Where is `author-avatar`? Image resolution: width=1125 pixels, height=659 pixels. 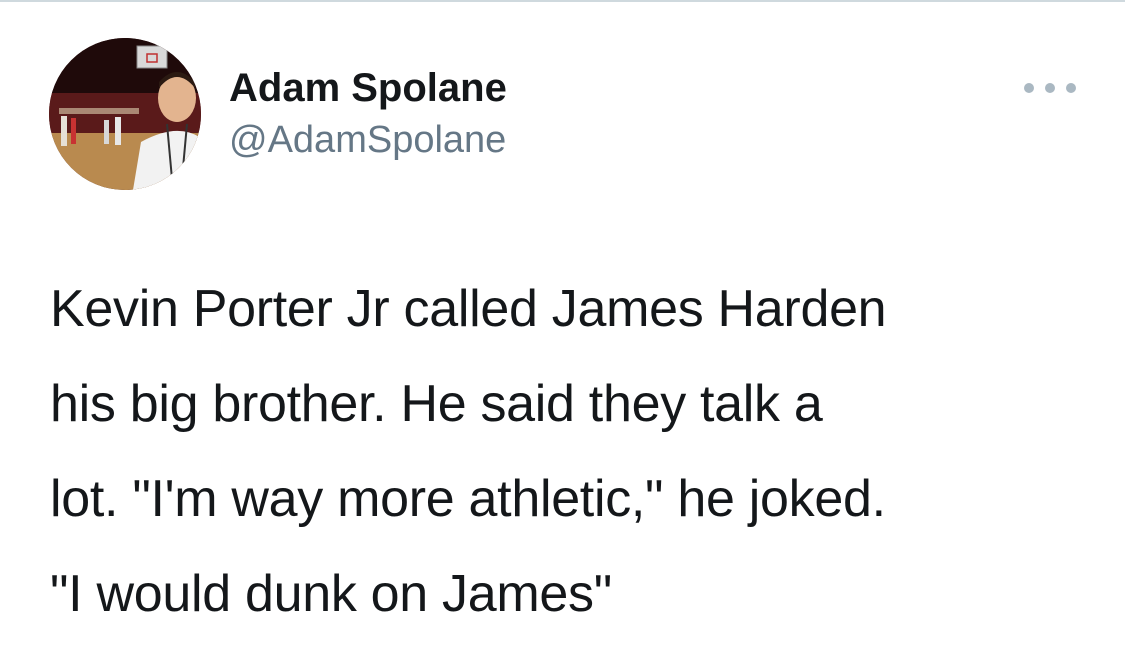 author-avatar is located at coordinates (125, 114).